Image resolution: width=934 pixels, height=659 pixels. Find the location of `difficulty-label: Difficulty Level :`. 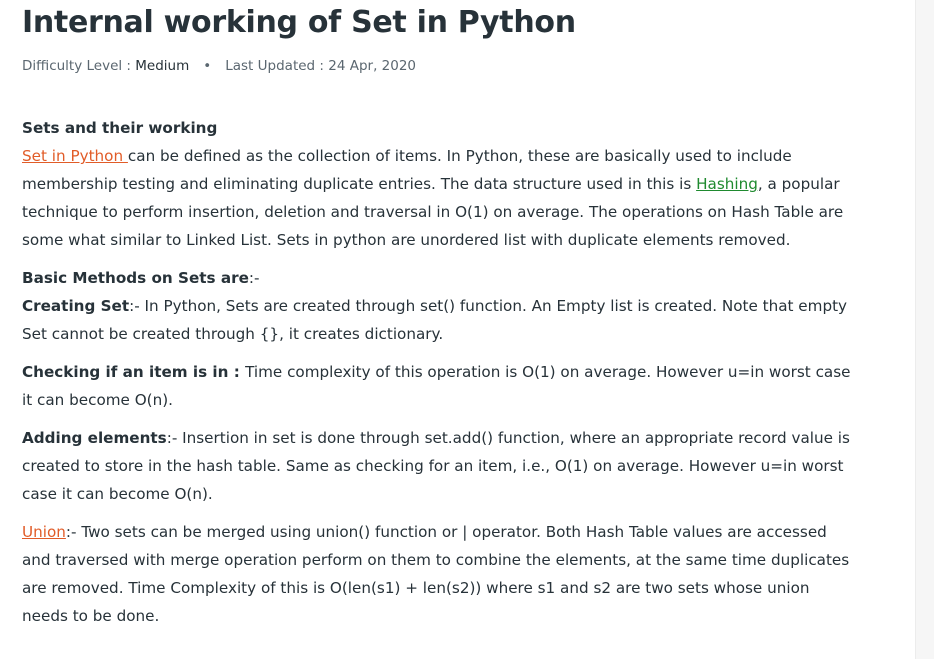

difficulty-label: Difficulty Level : is located at coordinates (79, 66).